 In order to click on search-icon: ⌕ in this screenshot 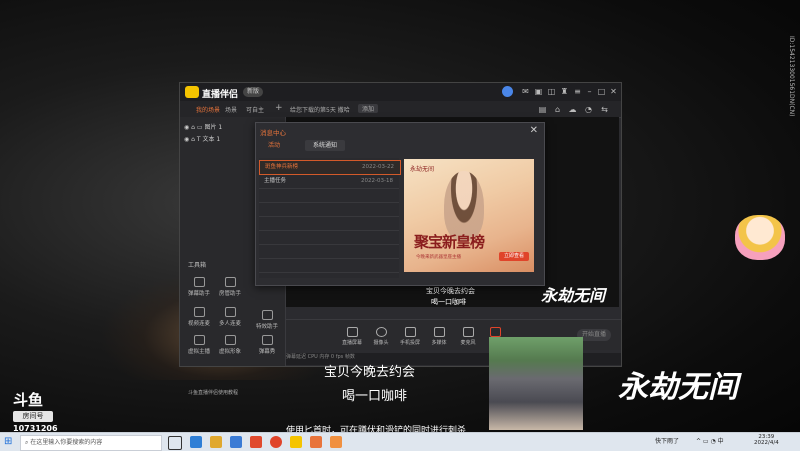, I will do `click(27, 442)`.